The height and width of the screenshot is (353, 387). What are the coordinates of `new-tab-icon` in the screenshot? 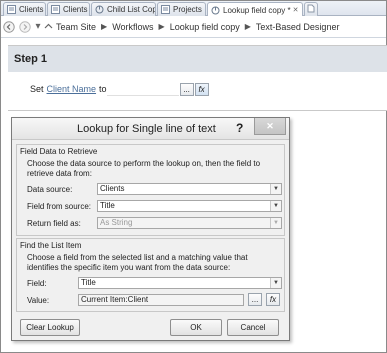 It's located at (311, 9).